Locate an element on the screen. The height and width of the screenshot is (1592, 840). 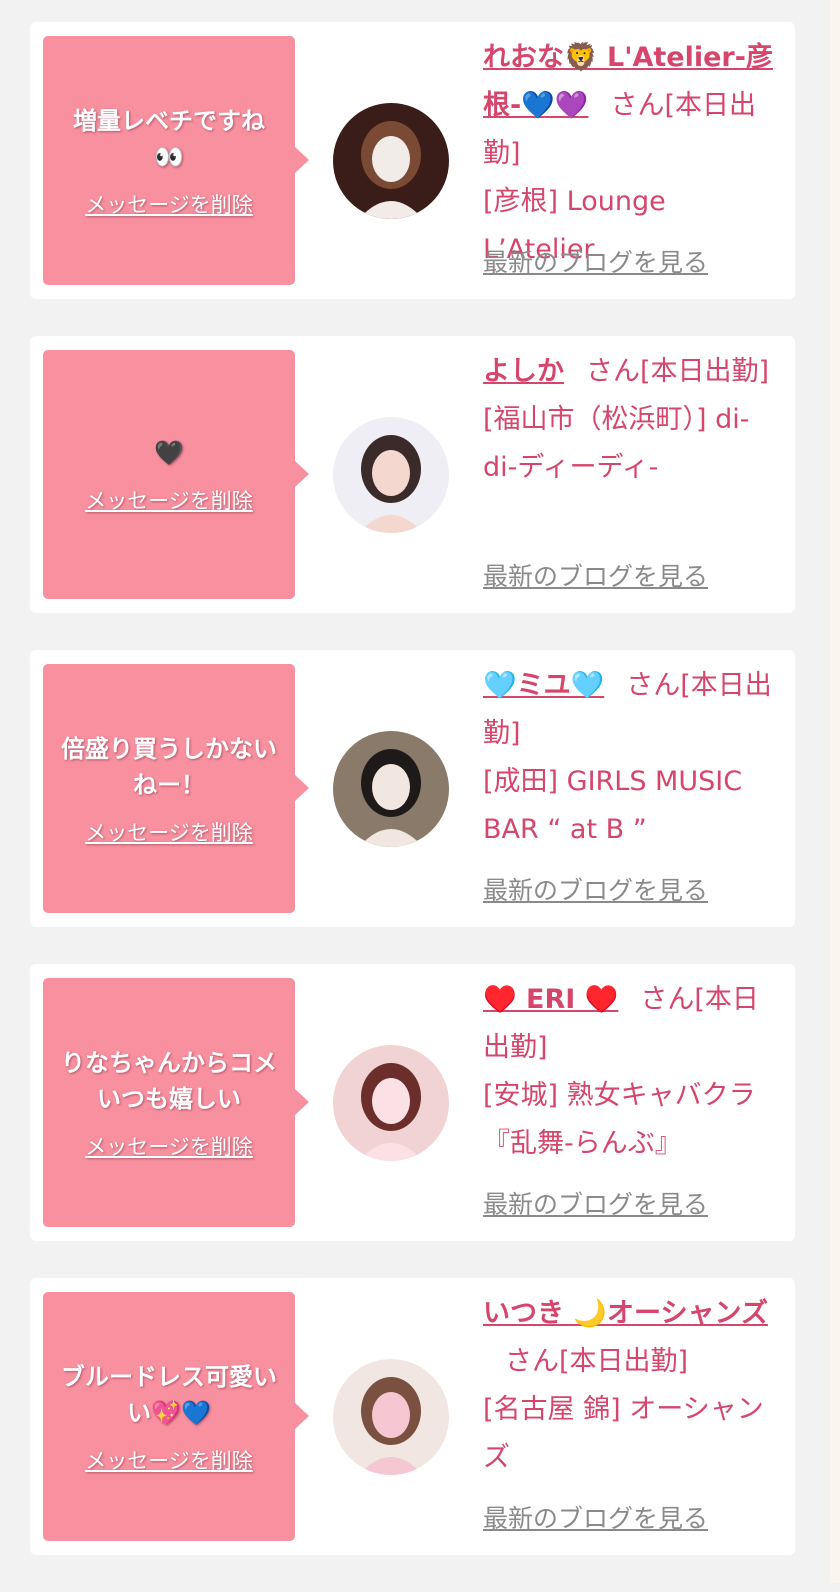
cast-name-link: いつき 🌙オーシャンズ is located at coordinates (625, 1313).